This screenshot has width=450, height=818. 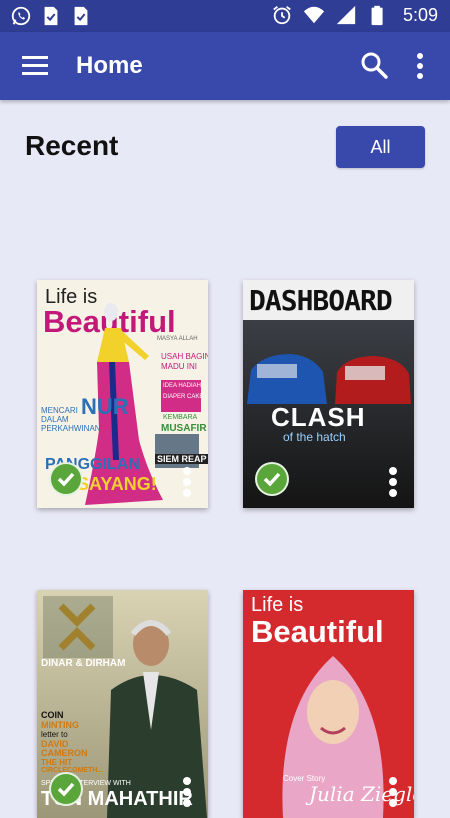 What do you see at coordinates (314, 15) in the screenshot?
I see `wifi-icon` at bounding box center [314, 15].